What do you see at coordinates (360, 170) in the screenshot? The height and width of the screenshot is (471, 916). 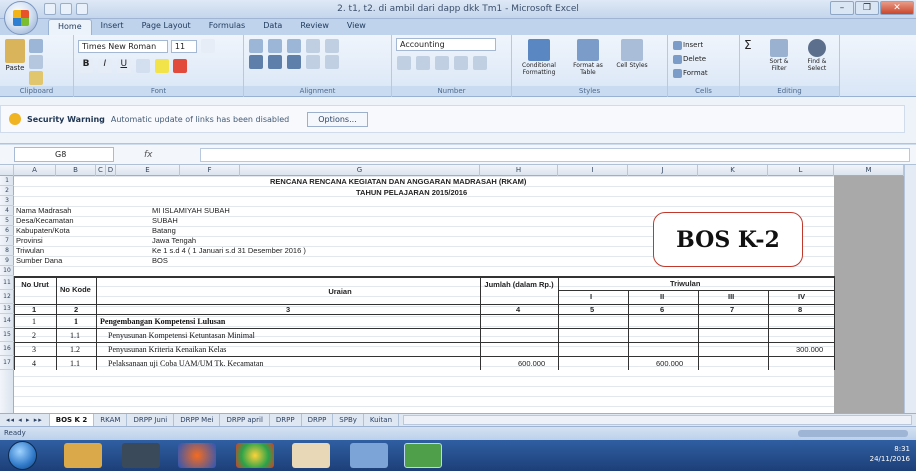 I see `column-header-g: G` at bounding box center [360, 170].